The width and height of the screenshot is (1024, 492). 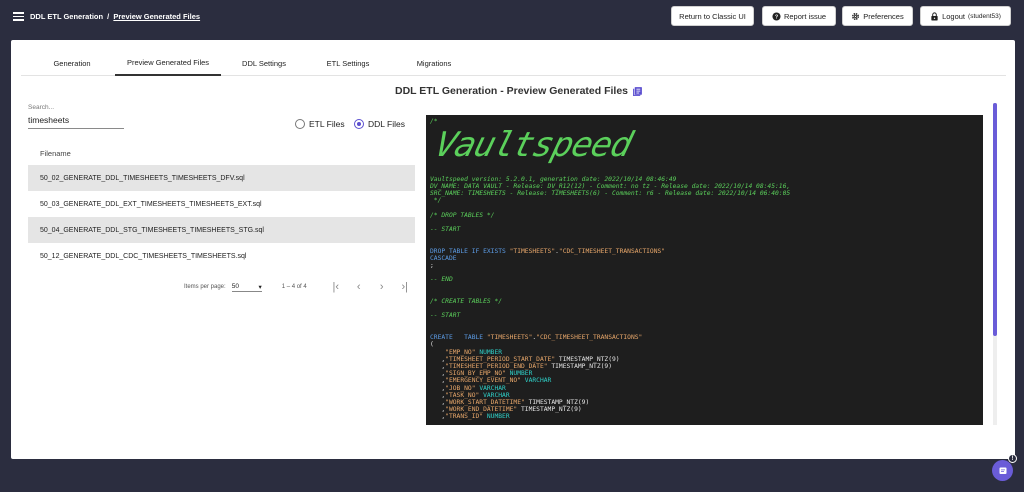 What do you see at coordinates (704, 301) in the screenshot?
I see `code-line: /* CREATE TABLES */` at bounding box center [704, 301].